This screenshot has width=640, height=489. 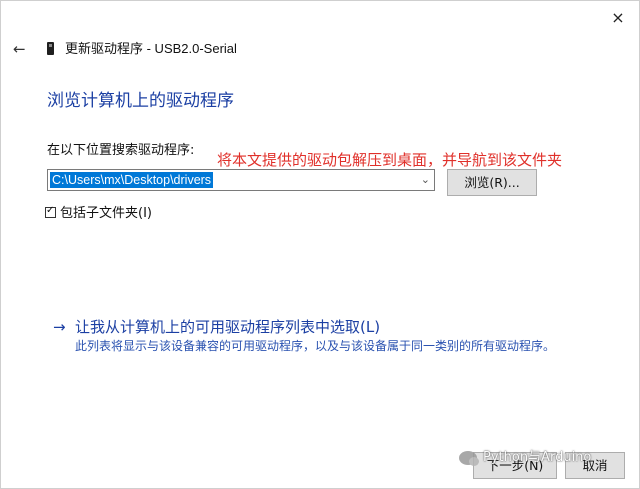 What do you see at coordinates (315, 346) in the screenshot?
I see `pick-from-list-description: 此列表将显示与该设备兼容的可用驱动程序，以及与该设备属于同一类别的所有驱动程序。` at bounding box center [315, 346].